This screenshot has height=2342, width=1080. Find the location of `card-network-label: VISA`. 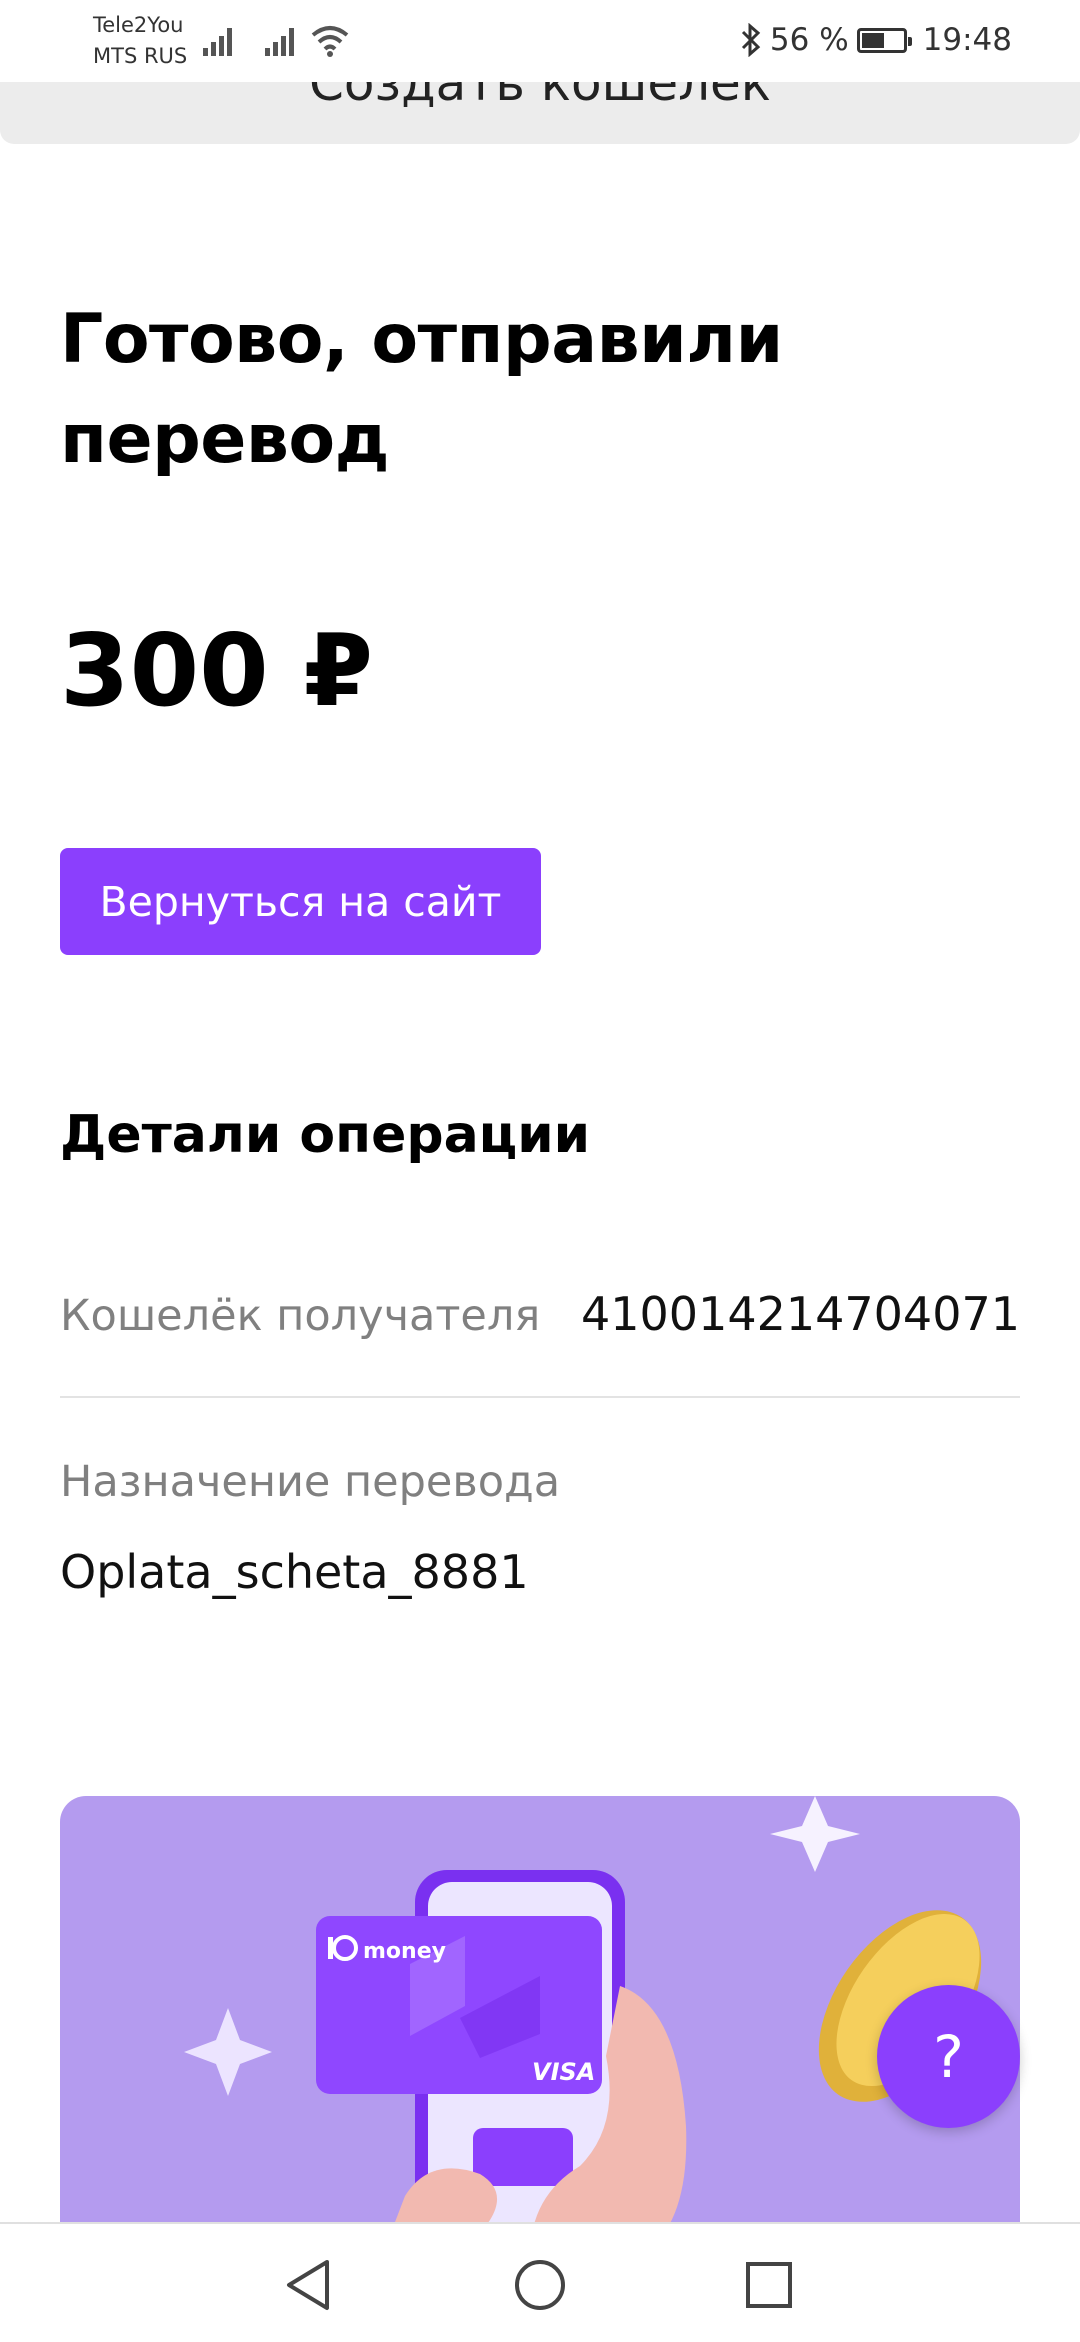

card-network-label: VISA is located at coordinates (563, 2072).